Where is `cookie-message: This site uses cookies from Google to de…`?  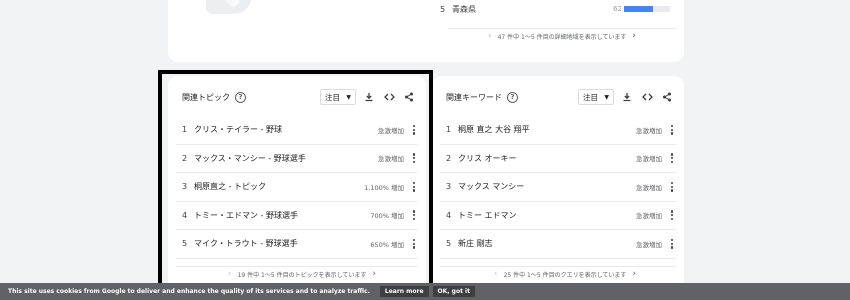 cookie-message: This site uses cookies from Google to de… is located at coordinates (189, 291).